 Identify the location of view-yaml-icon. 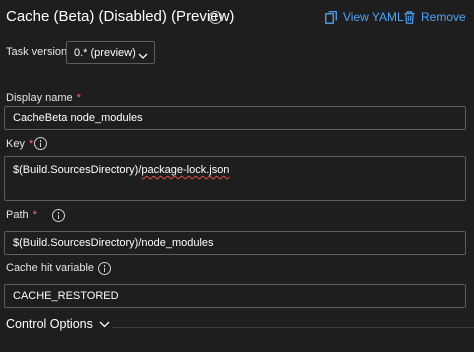
(331, 17).